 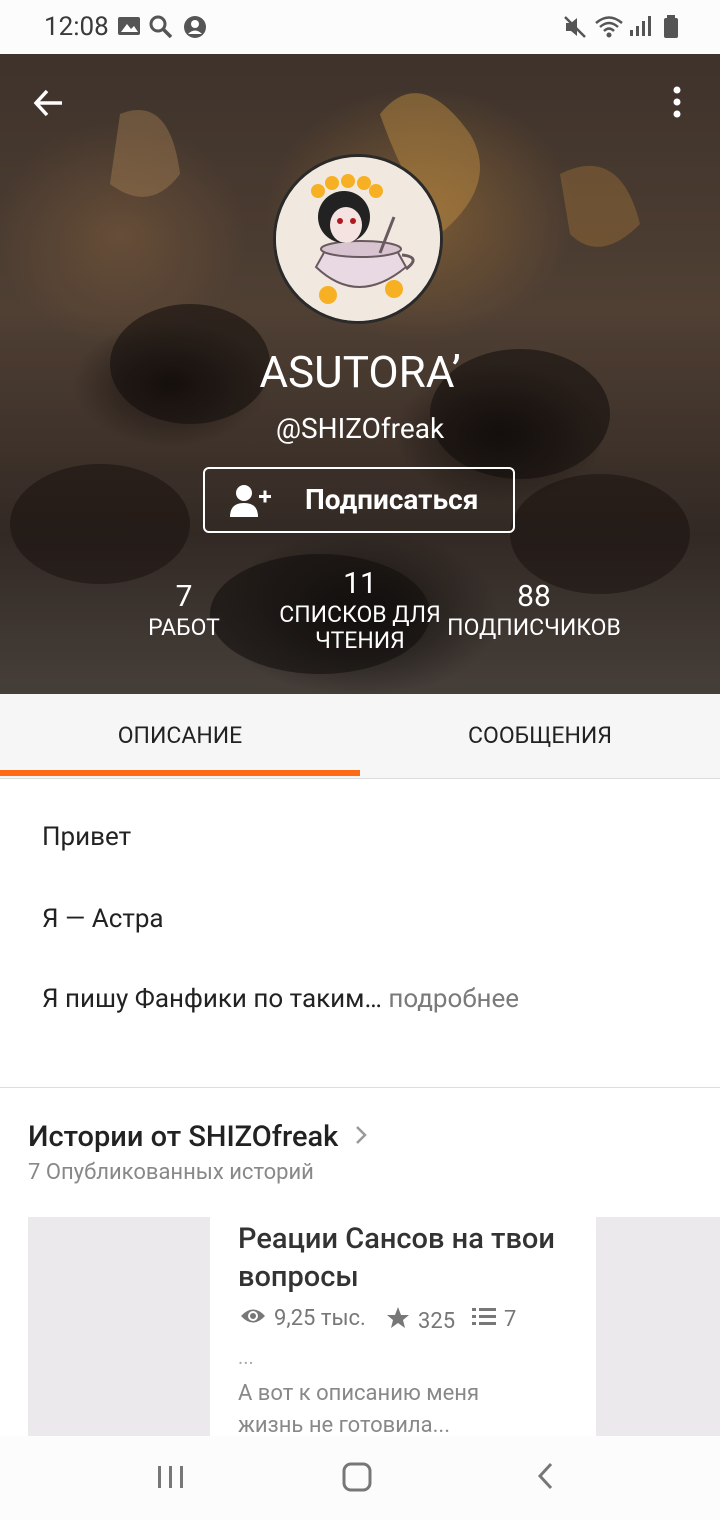 What do you see at coordinates (575, 29) in the screenshot?
I see `mute-icon` at bounding box center [575, 29].